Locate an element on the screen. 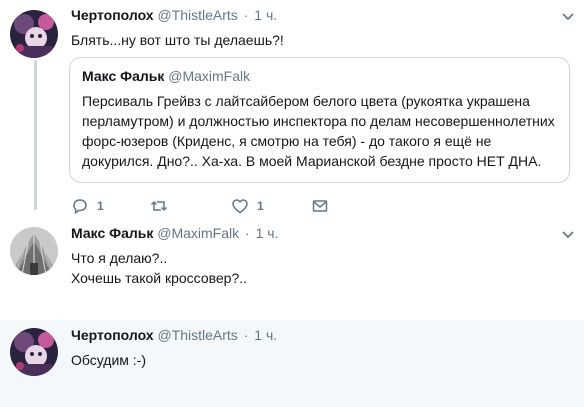 Image resolution: width=584 pixels, height=407 pixels. retweet-icon is located at coordinates (159, 206).